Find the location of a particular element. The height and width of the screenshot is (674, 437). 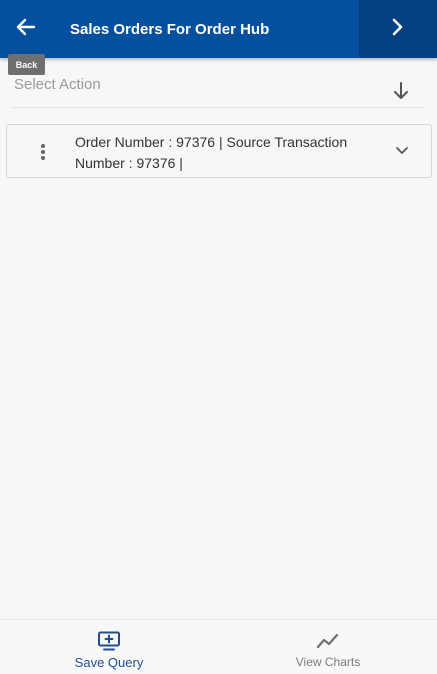

view-charts-button: View Charts is located at coordinates (328, 647).